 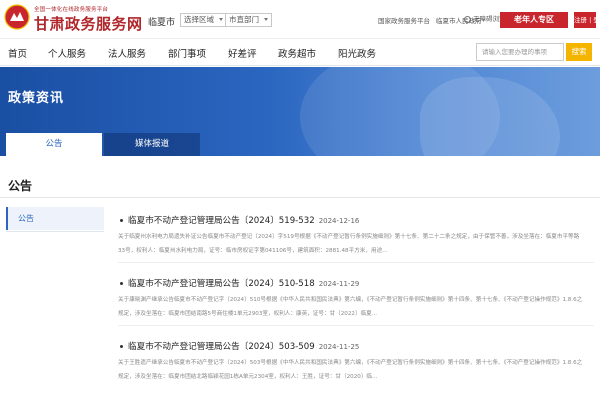 I want to click on article-title: 临夏市不动产登记管理局公告〔2024〕503-509, so click(x=221, y=347).